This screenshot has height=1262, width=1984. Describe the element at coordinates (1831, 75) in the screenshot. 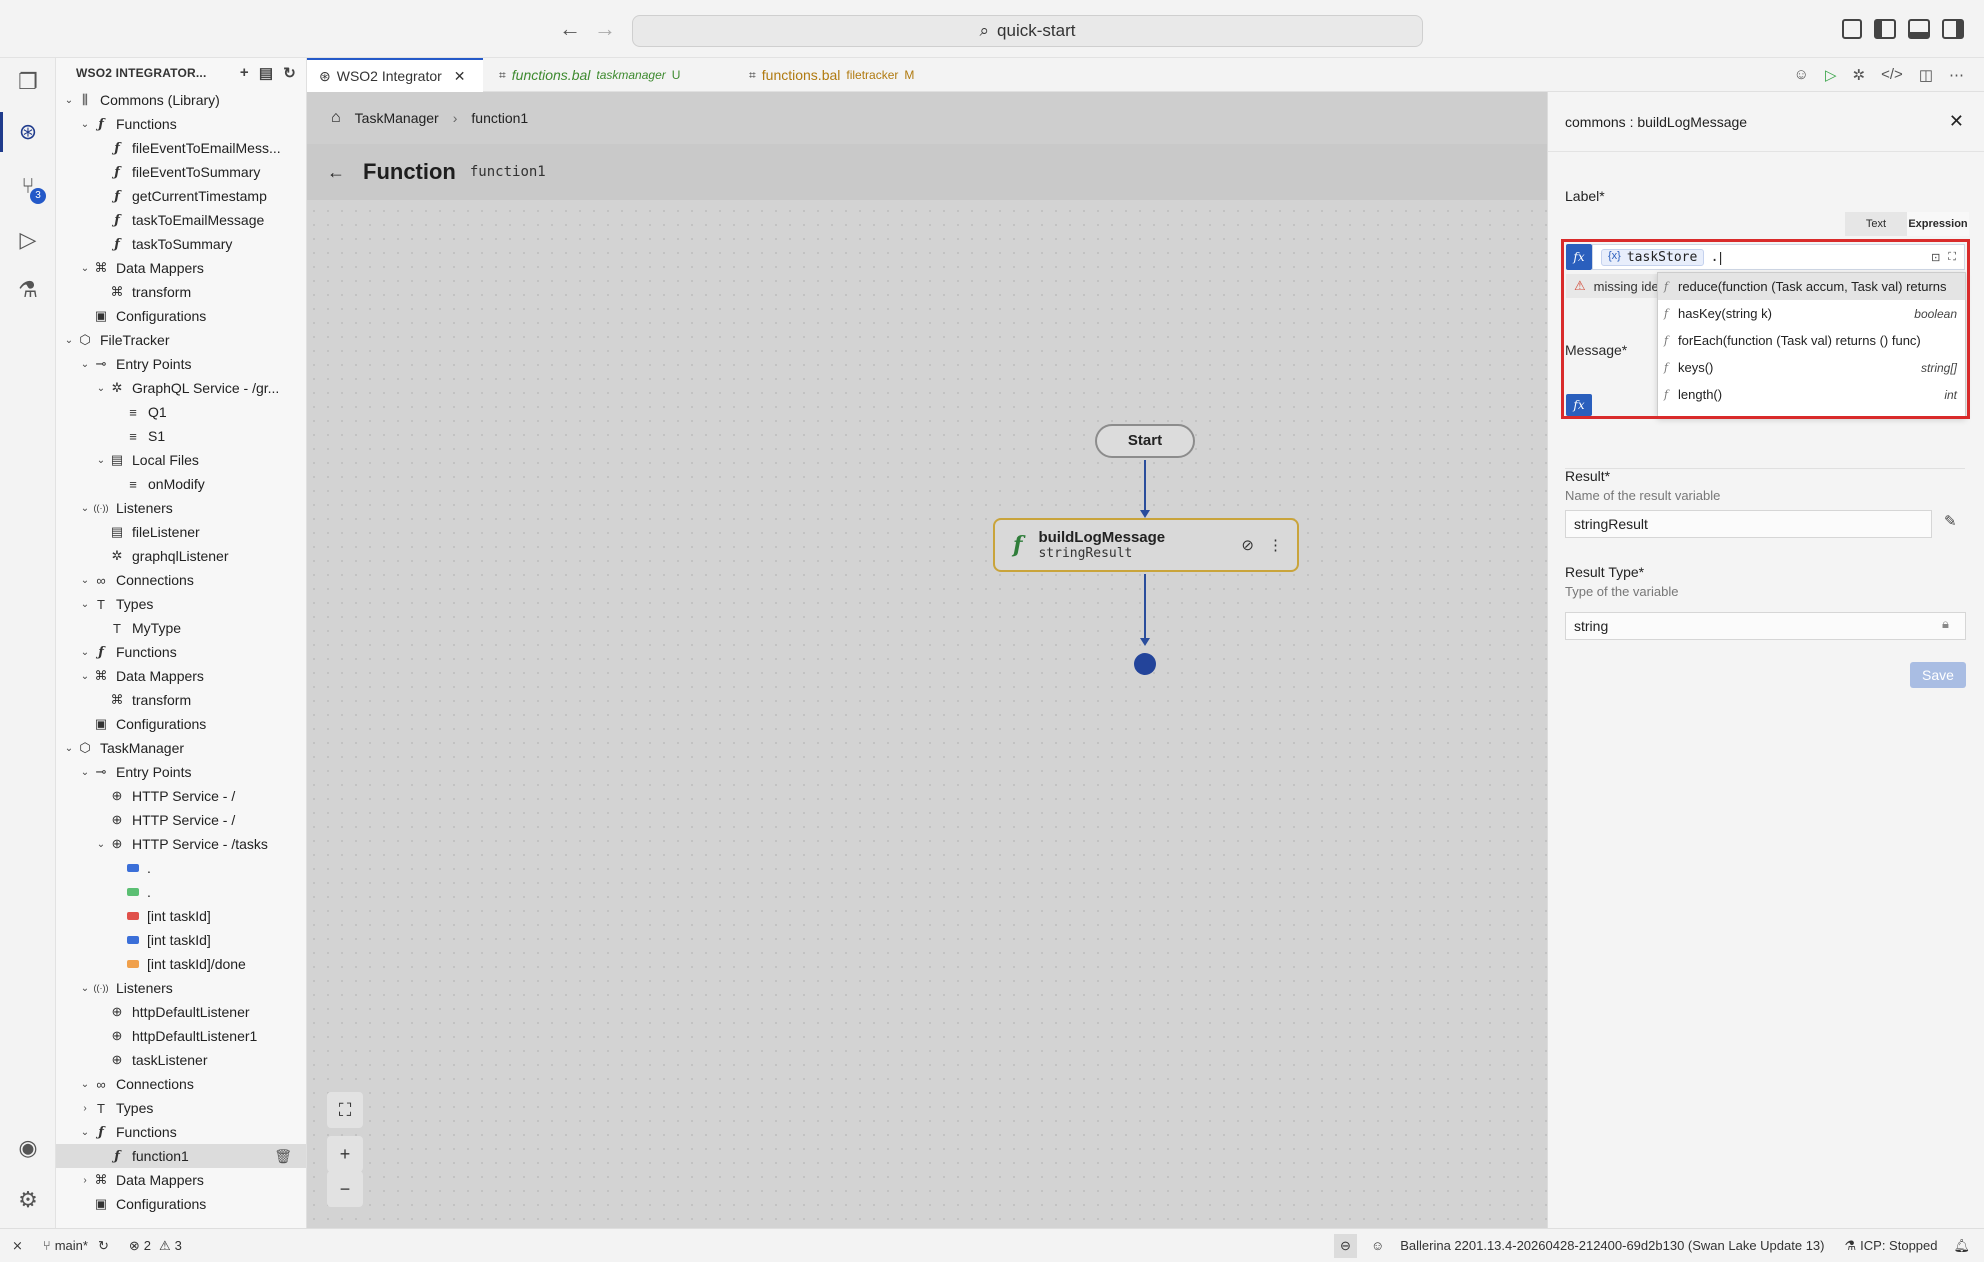

I see `run-icon: ▷` at that location.